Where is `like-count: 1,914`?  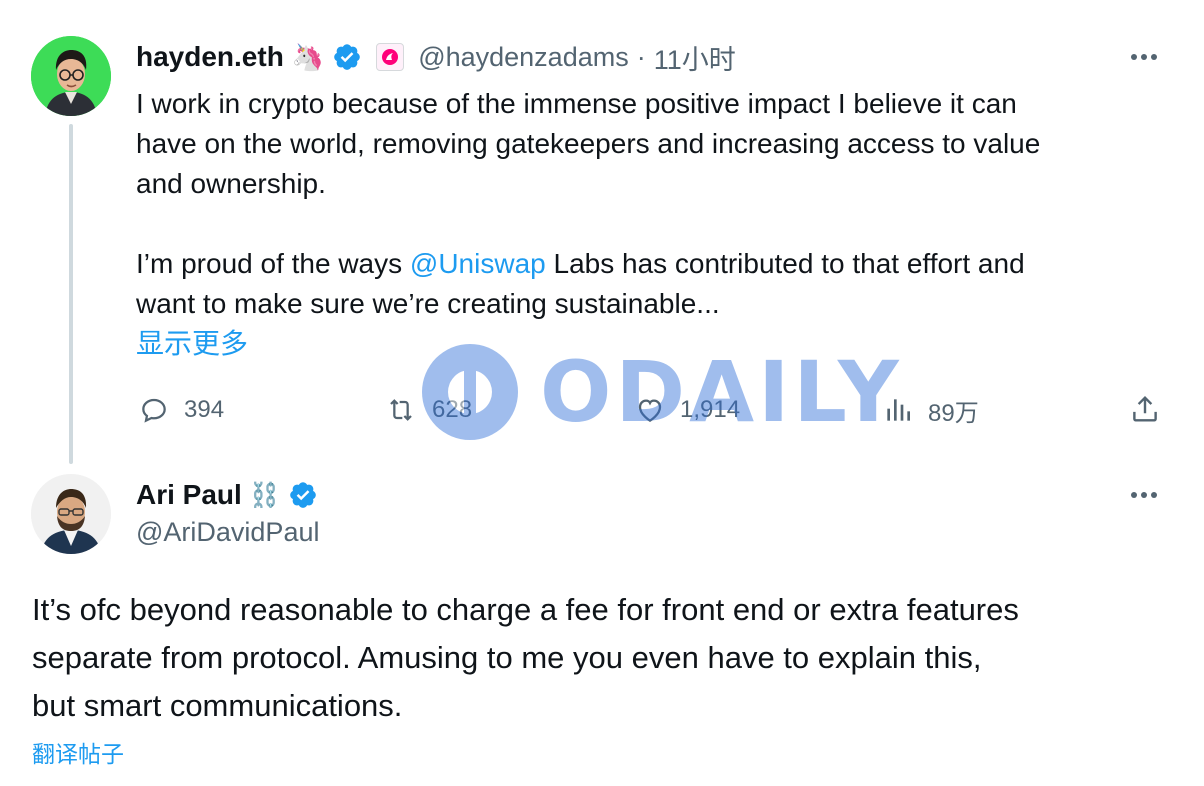 like-count: 1,914 is located at coordinates (710, 409).